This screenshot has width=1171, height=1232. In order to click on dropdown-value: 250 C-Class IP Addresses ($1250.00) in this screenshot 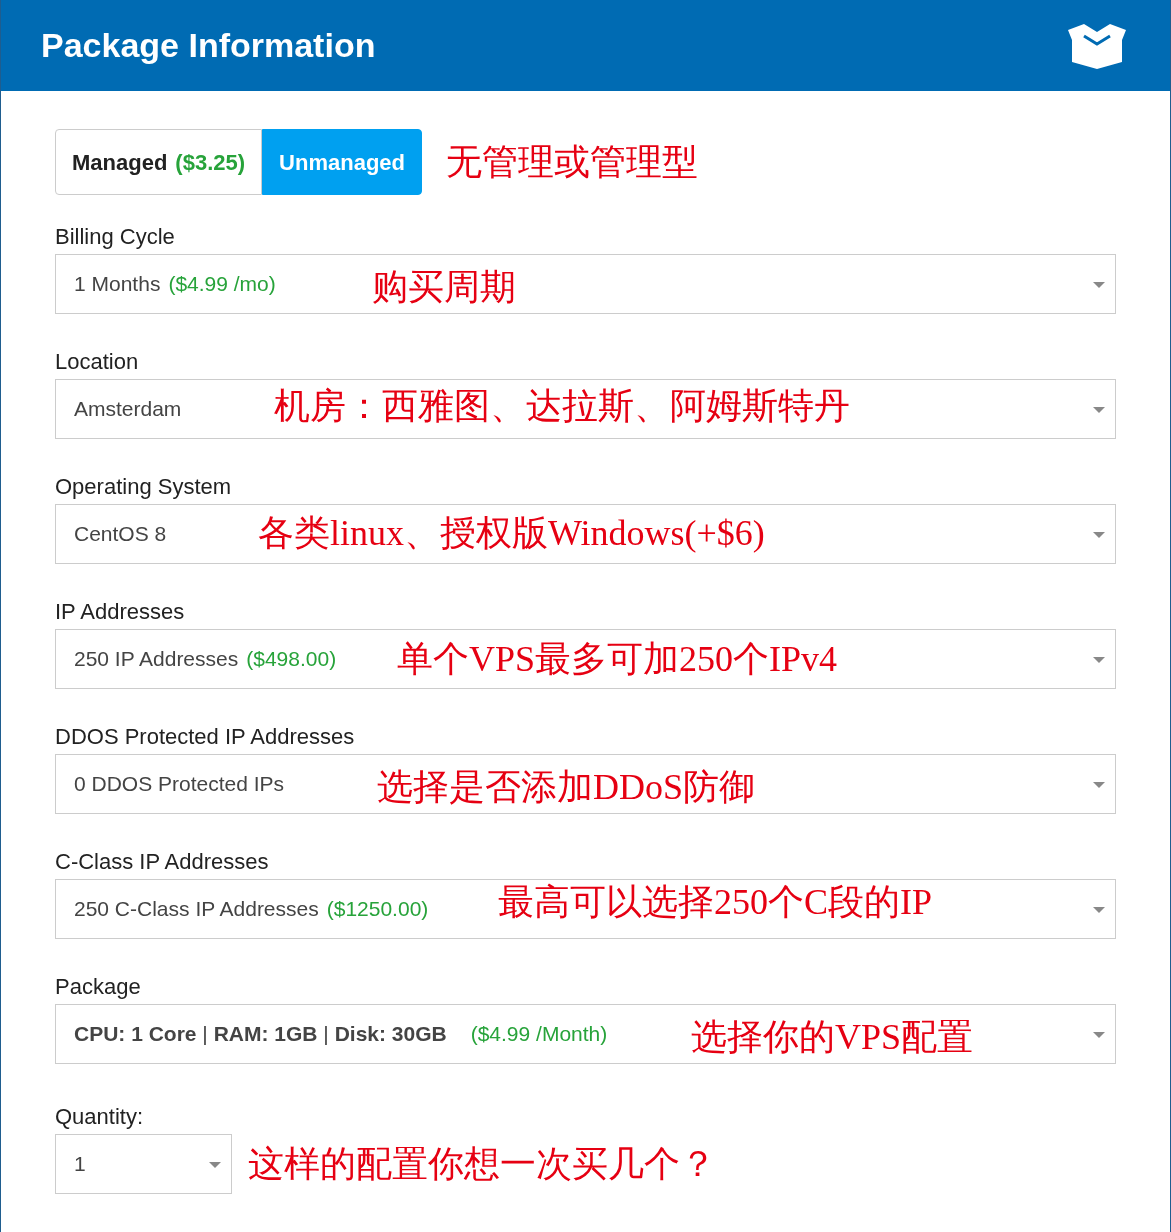, I will do `click(251, 909)`.